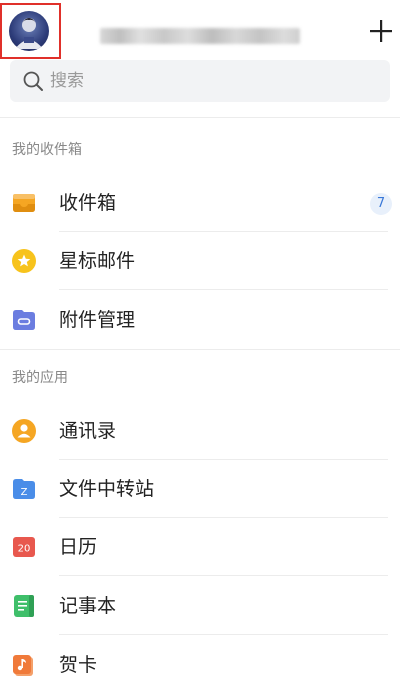 The image size is (400, 694). What do you see at coordinates (200, 547) in the screenshot?
I see `row-calendar: 20 日历` at bounding box center [200, 547].